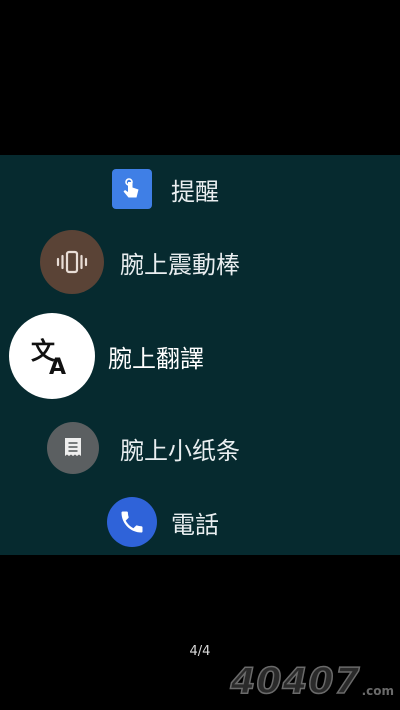  What do you see at coordinates (180, 264) in the screenshot?
I see `app-label: 腕上震動棒` at bounding box center [180, 264].